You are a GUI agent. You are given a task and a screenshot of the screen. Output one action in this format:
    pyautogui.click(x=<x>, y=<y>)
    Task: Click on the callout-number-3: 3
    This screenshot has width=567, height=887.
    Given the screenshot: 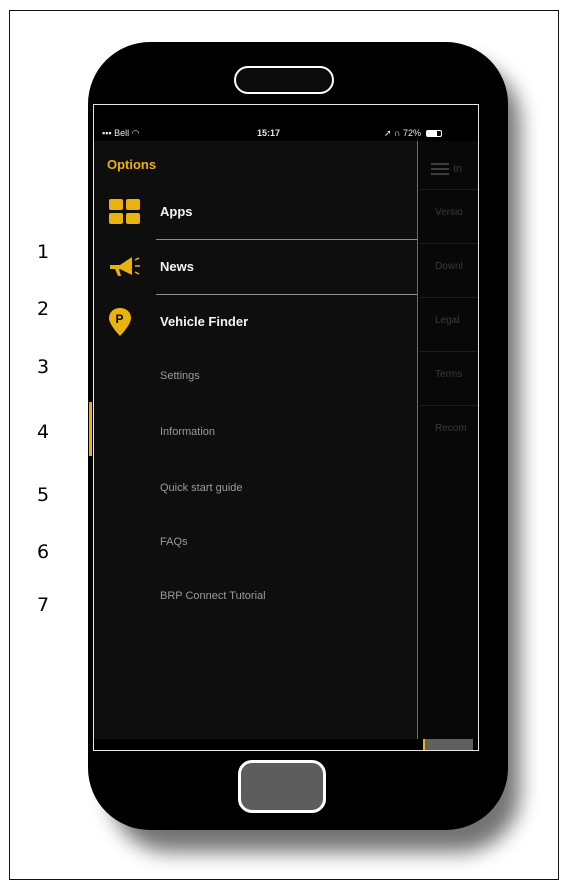 What is the action you would take?
    pyautogui.click(x=43, y=367)
    